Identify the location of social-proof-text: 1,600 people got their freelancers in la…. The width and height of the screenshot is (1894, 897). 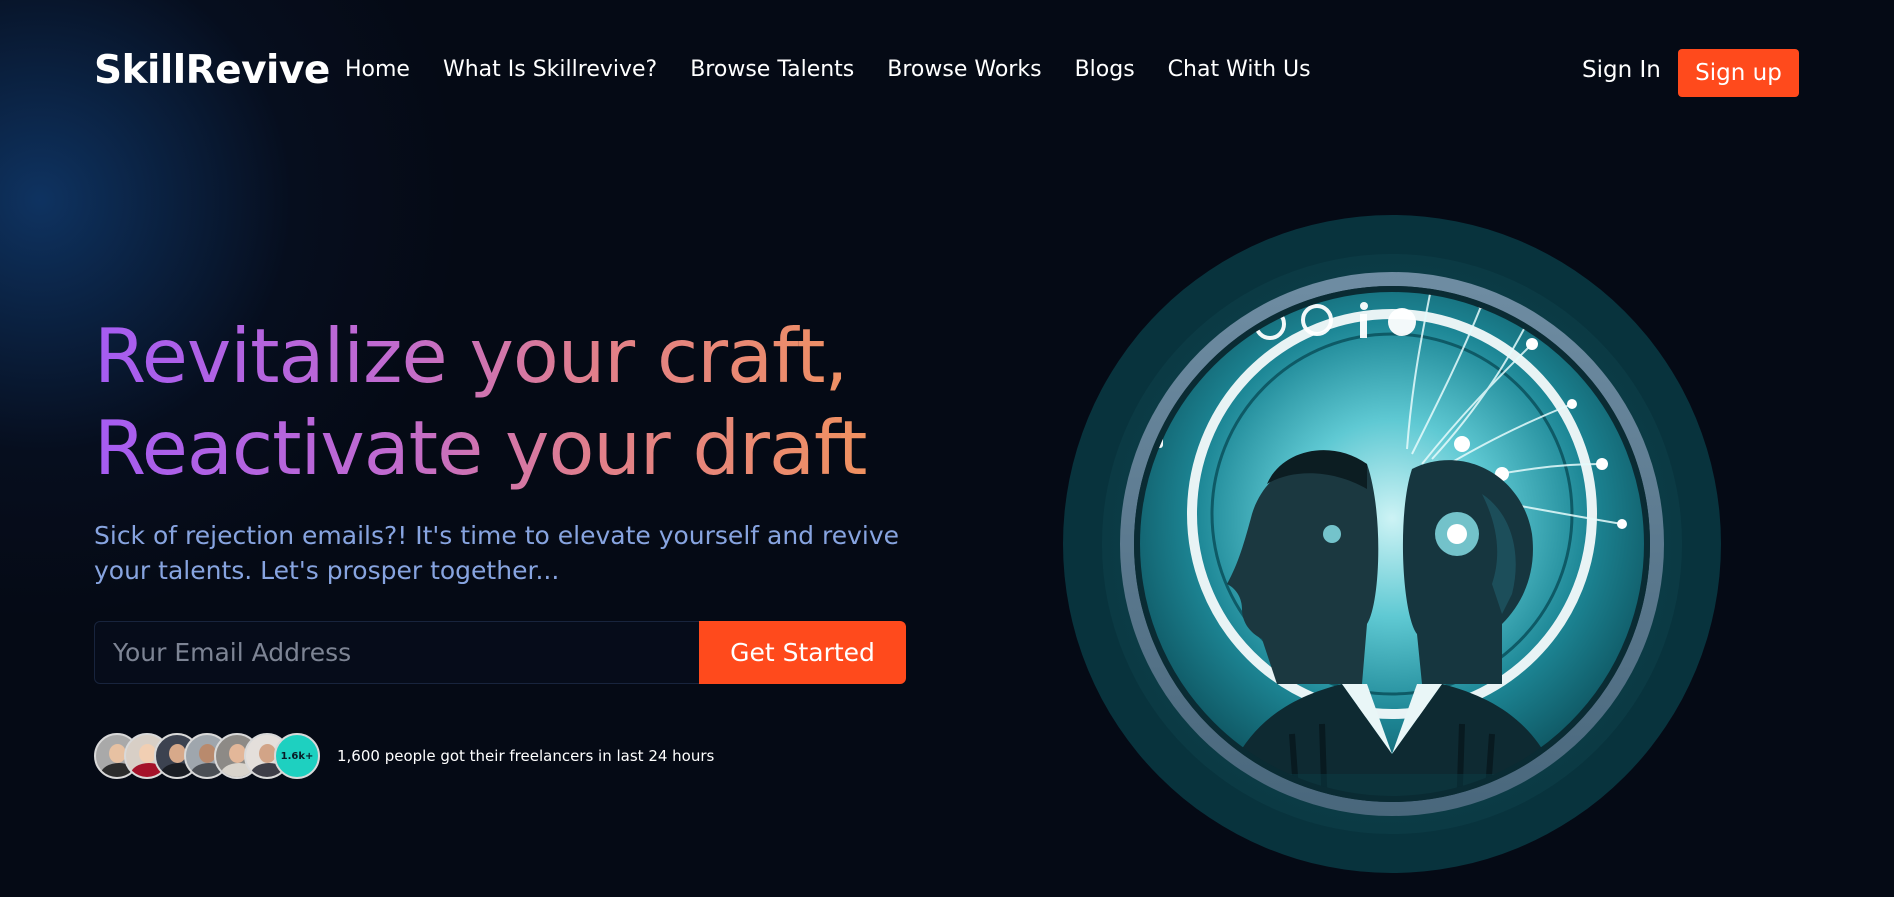
(526, 756).